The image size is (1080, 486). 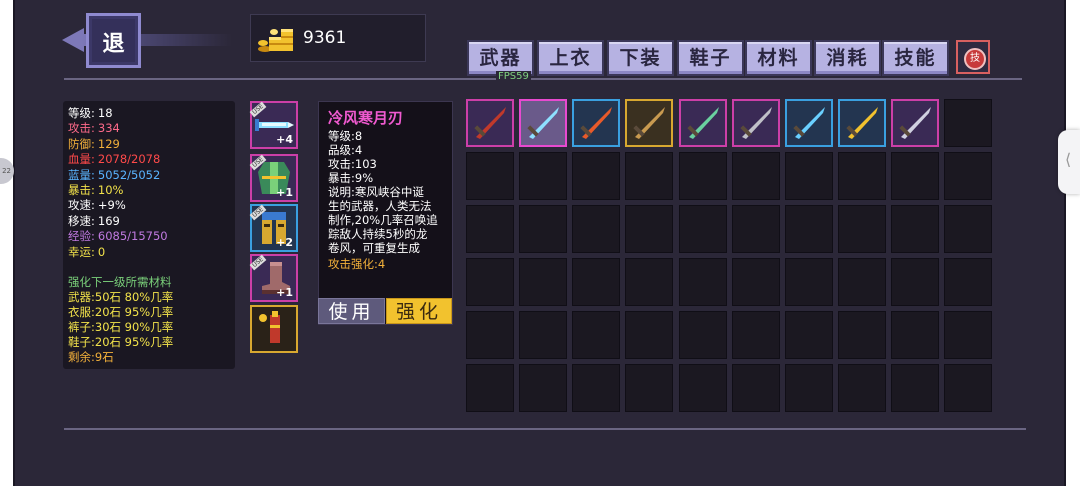 I want to click on shoes-slot: USE +1, so click(x=273, y=278).